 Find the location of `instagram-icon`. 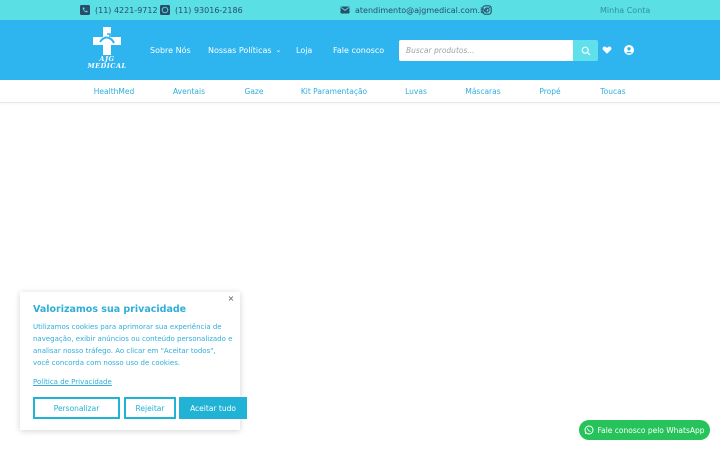

instagram-icon is located at coordinates (487, 10).